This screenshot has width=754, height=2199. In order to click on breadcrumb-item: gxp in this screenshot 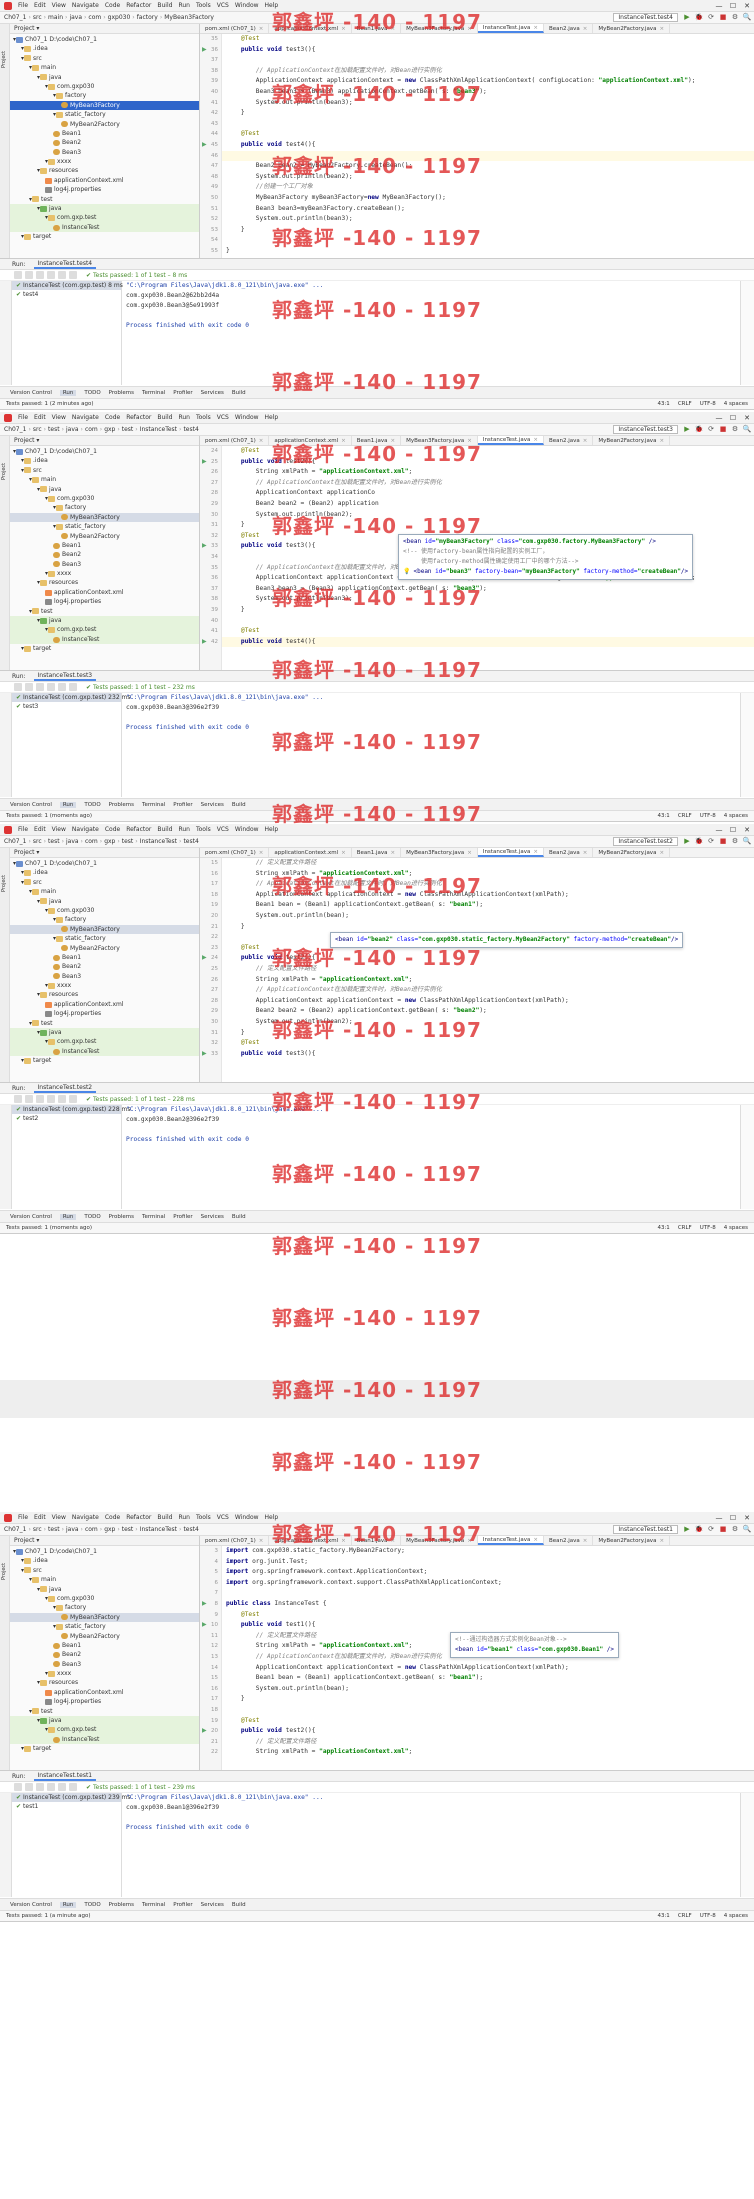, I will do `click(109, 841)`.